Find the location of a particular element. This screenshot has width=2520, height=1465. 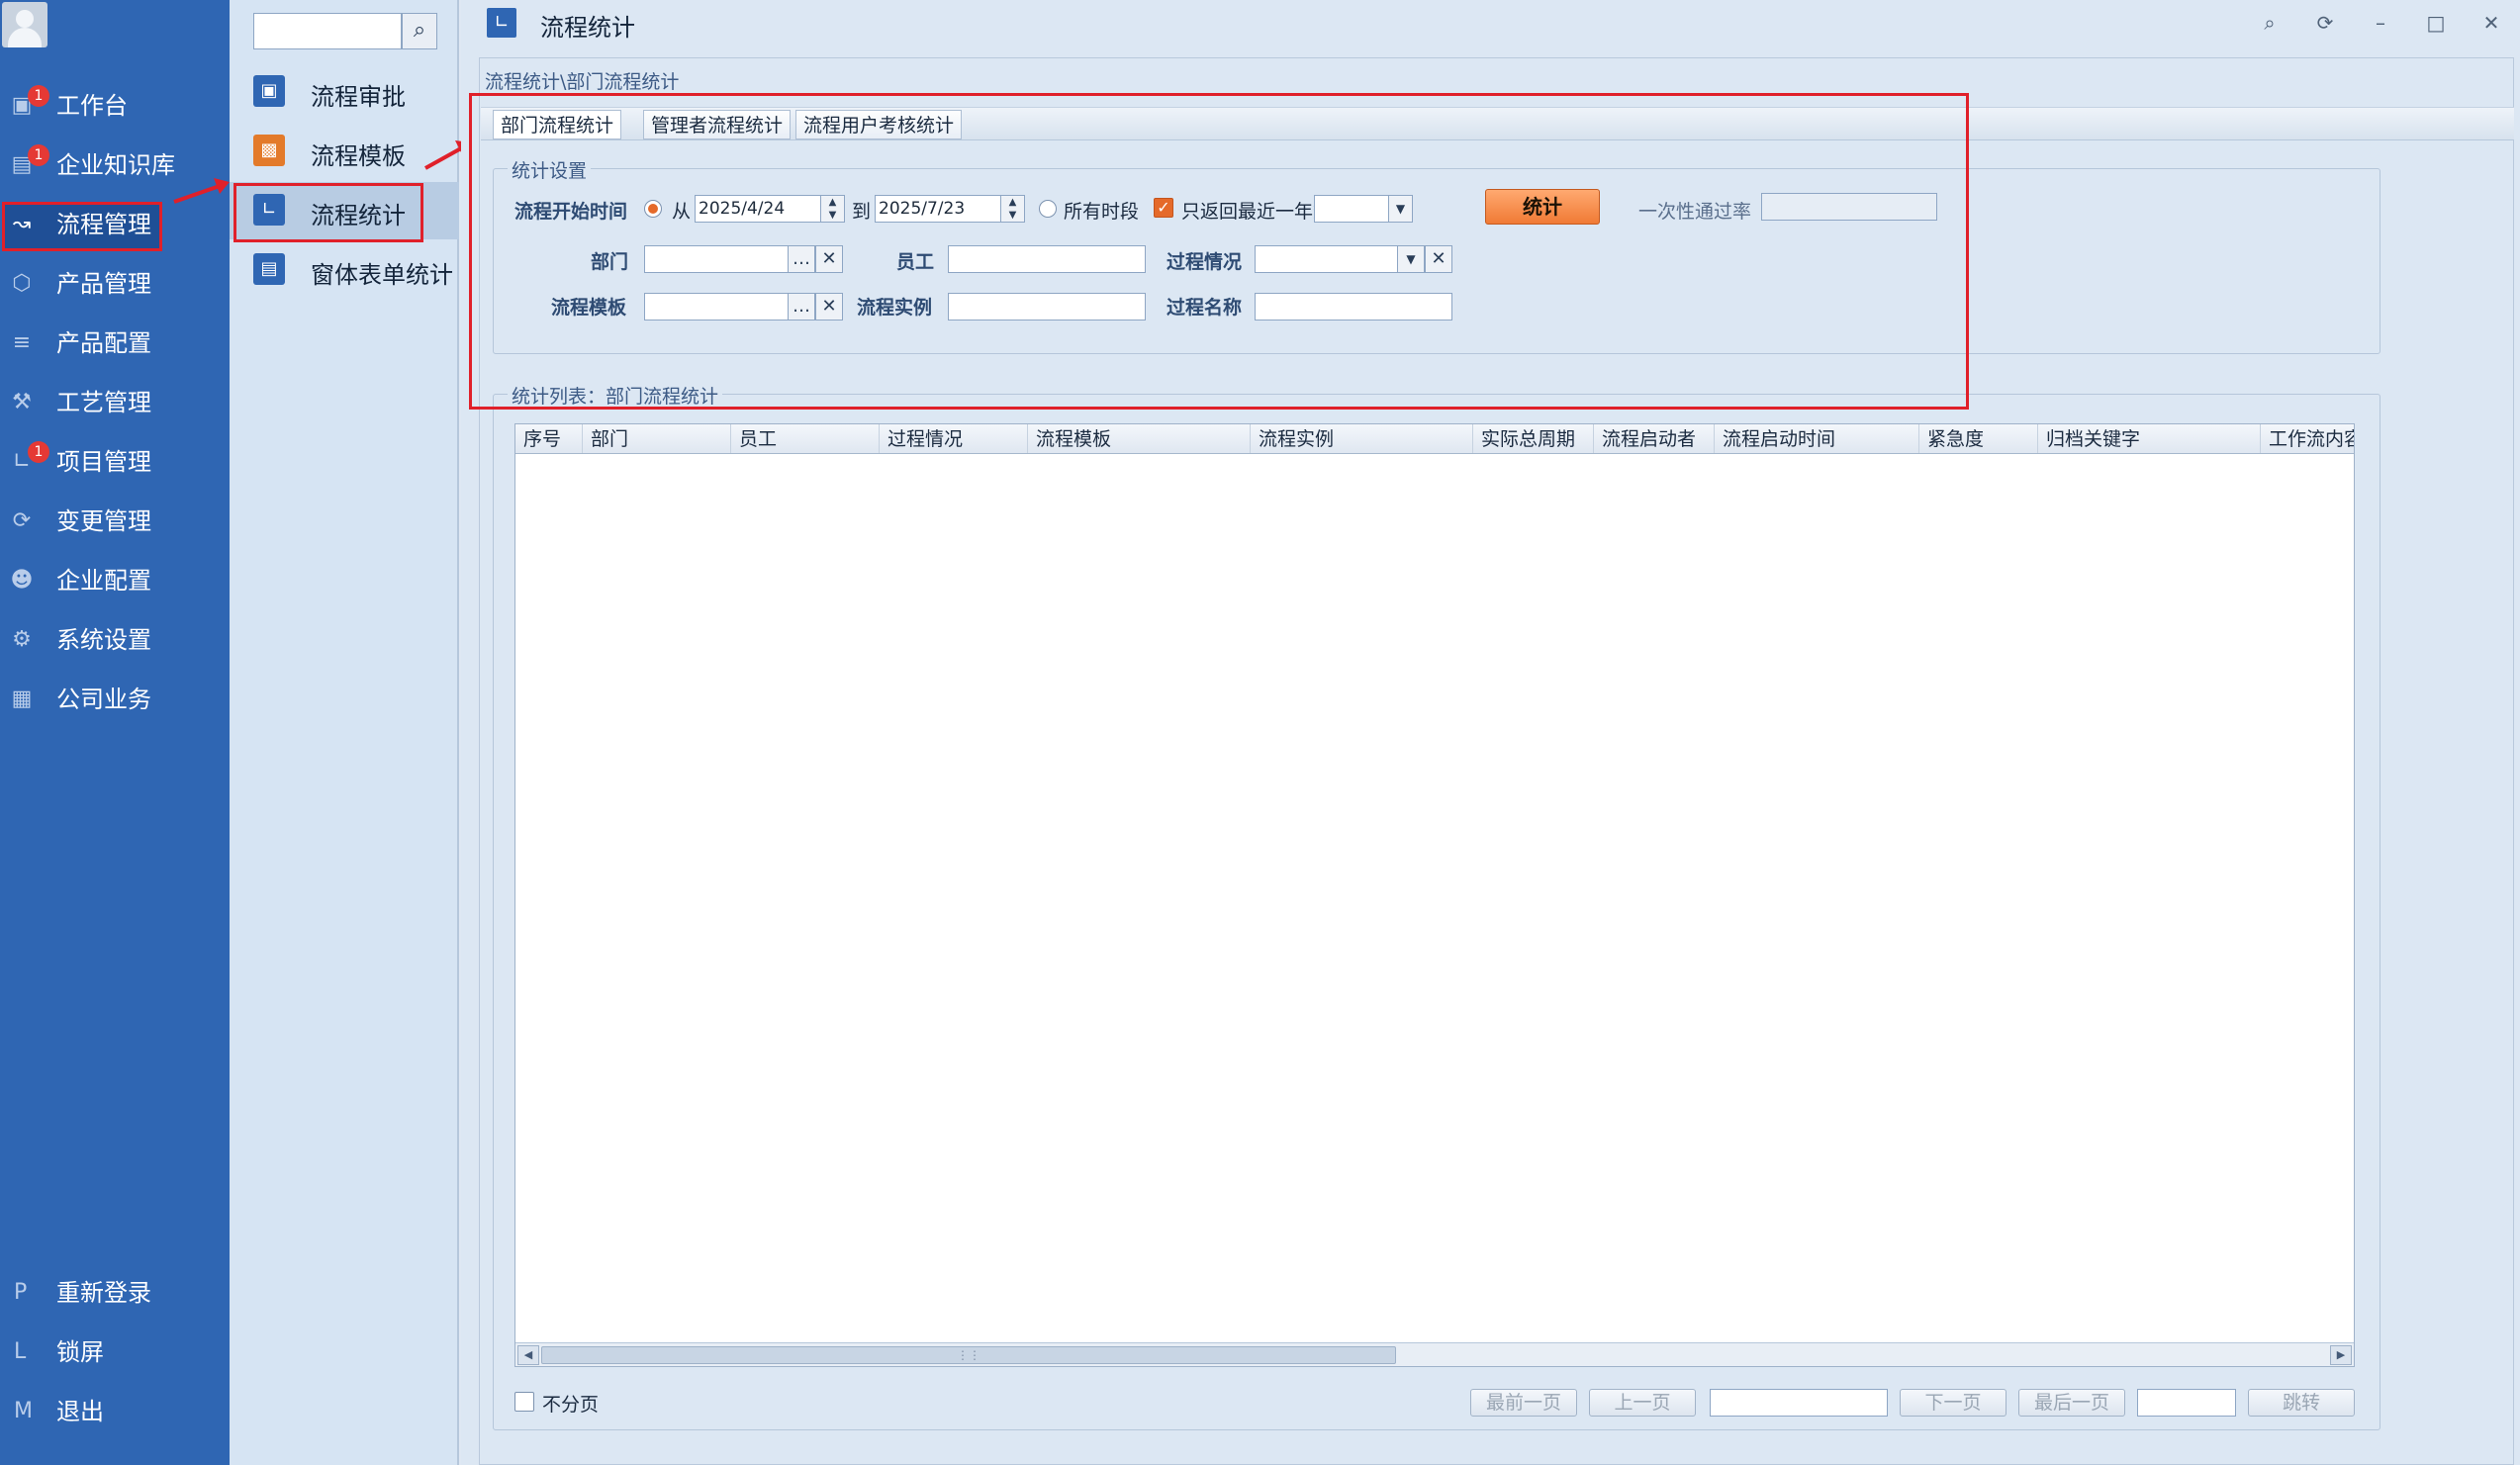

nav-item-label: 工作台 is located at coordinates (92, 106).